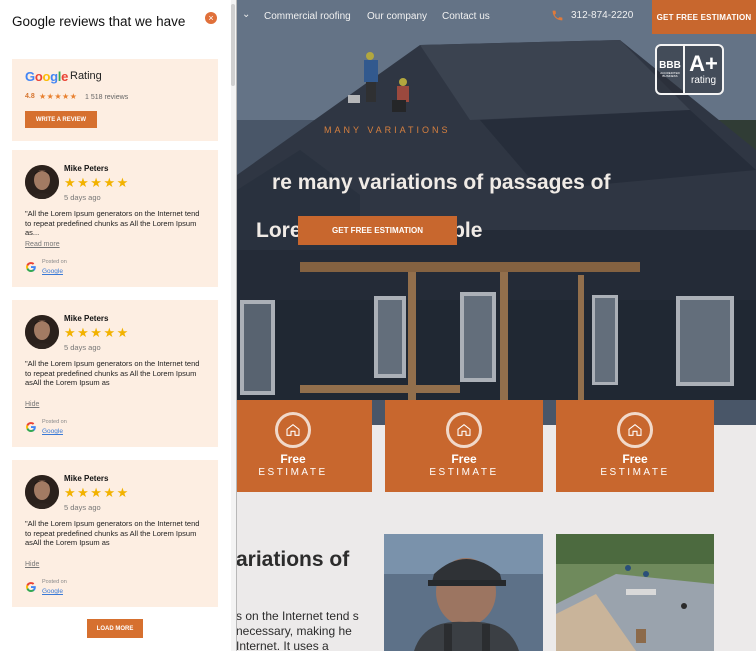  Describe the element at coordinates (211, 18) in the screenshot. I see `close-icon: ×` at that location.